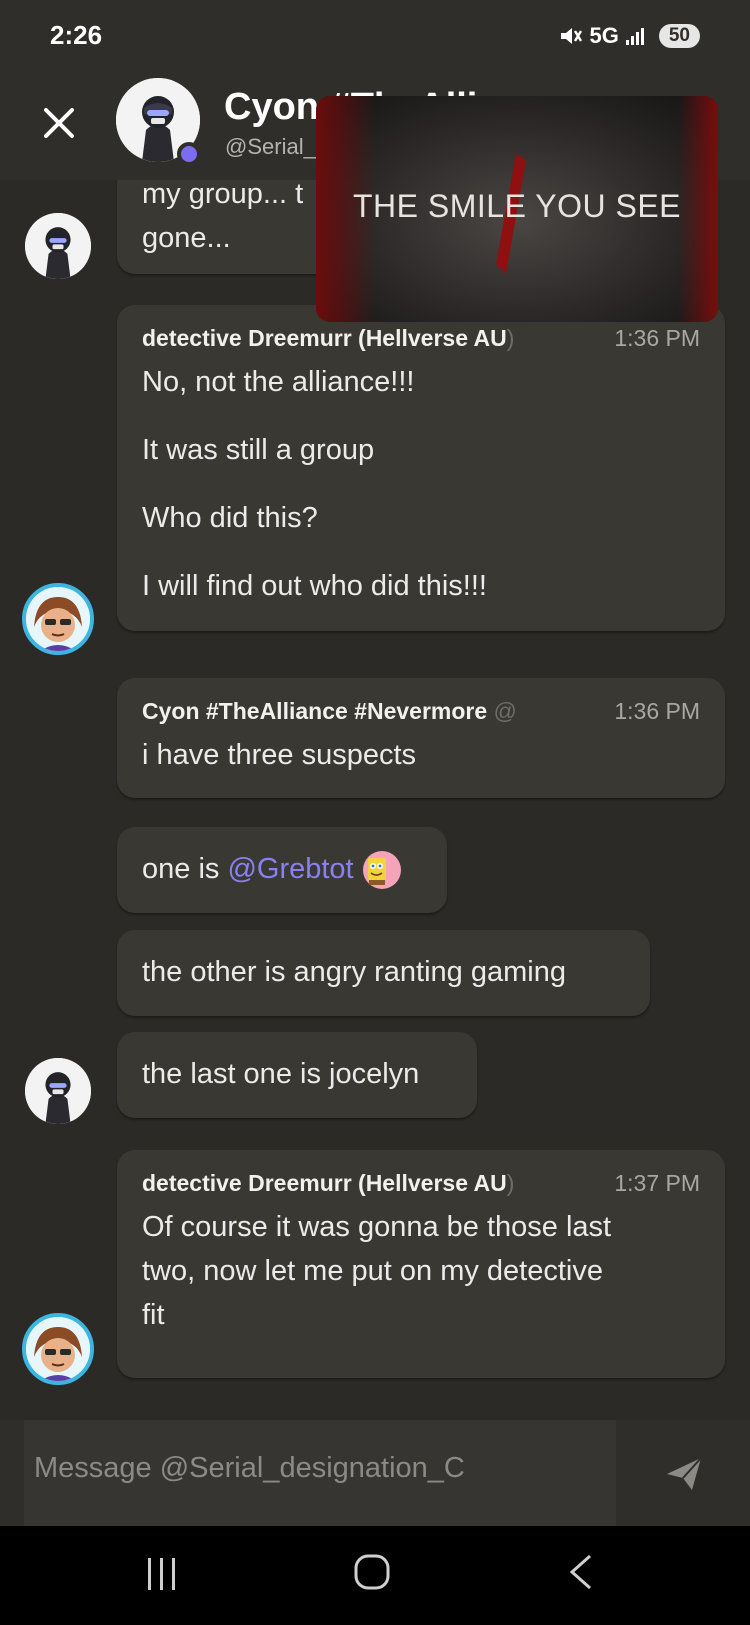  What do you see at coordinates (372, 1271) in the screenshot?
I see `message-text: two, now let me put on my detective` at bounding box center [372, 1271].